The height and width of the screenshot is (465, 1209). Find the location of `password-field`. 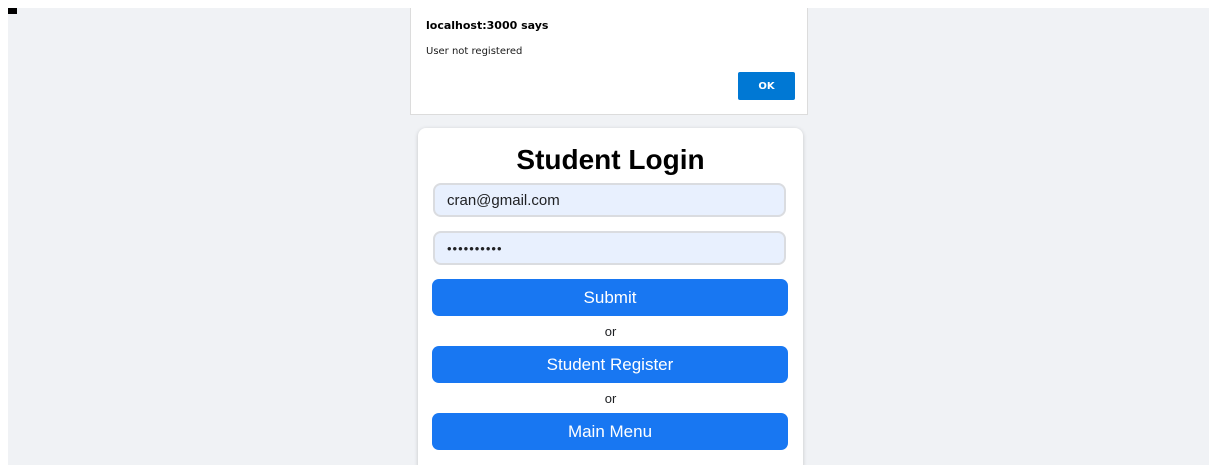

password-field is located at coordinates (609, 248).